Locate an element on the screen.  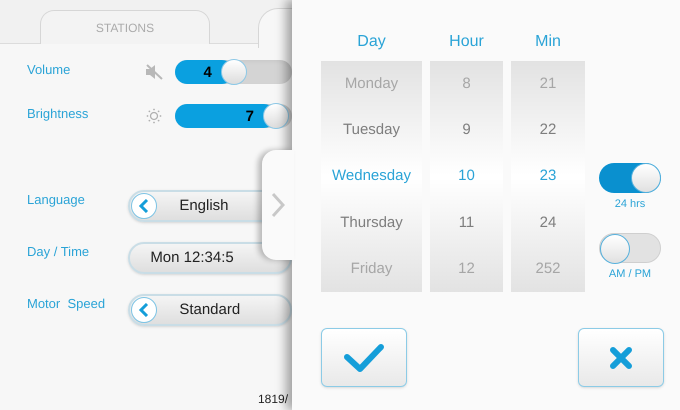
wheel-item: 22 is located at coordinates (548, 130).